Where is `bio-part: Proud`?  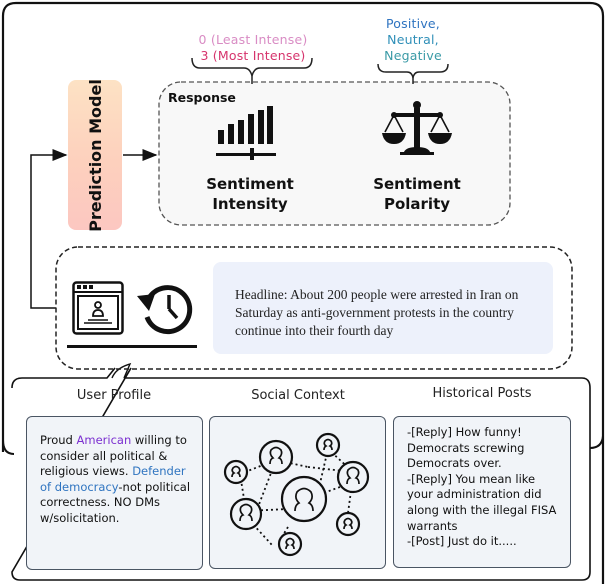 bio-part: Proud is located at coordinates (58, 440).